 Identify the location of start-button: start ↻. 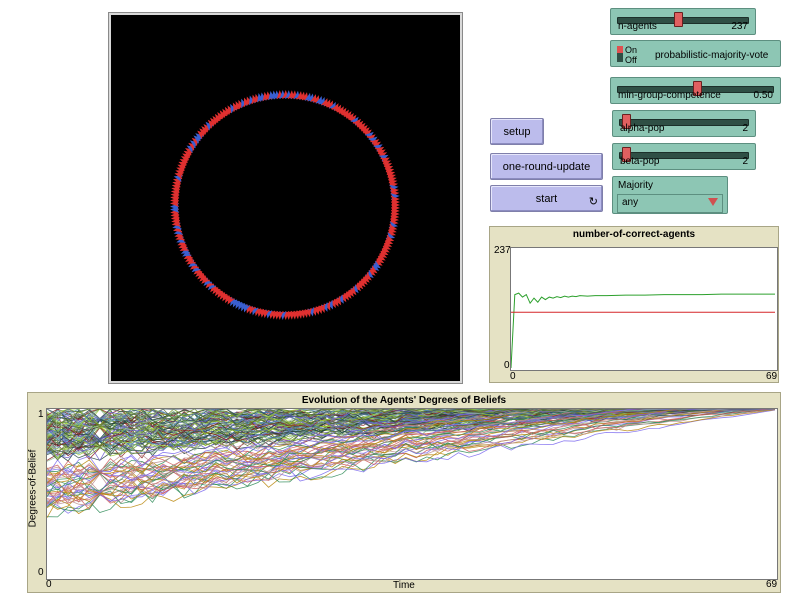
(546, 198).